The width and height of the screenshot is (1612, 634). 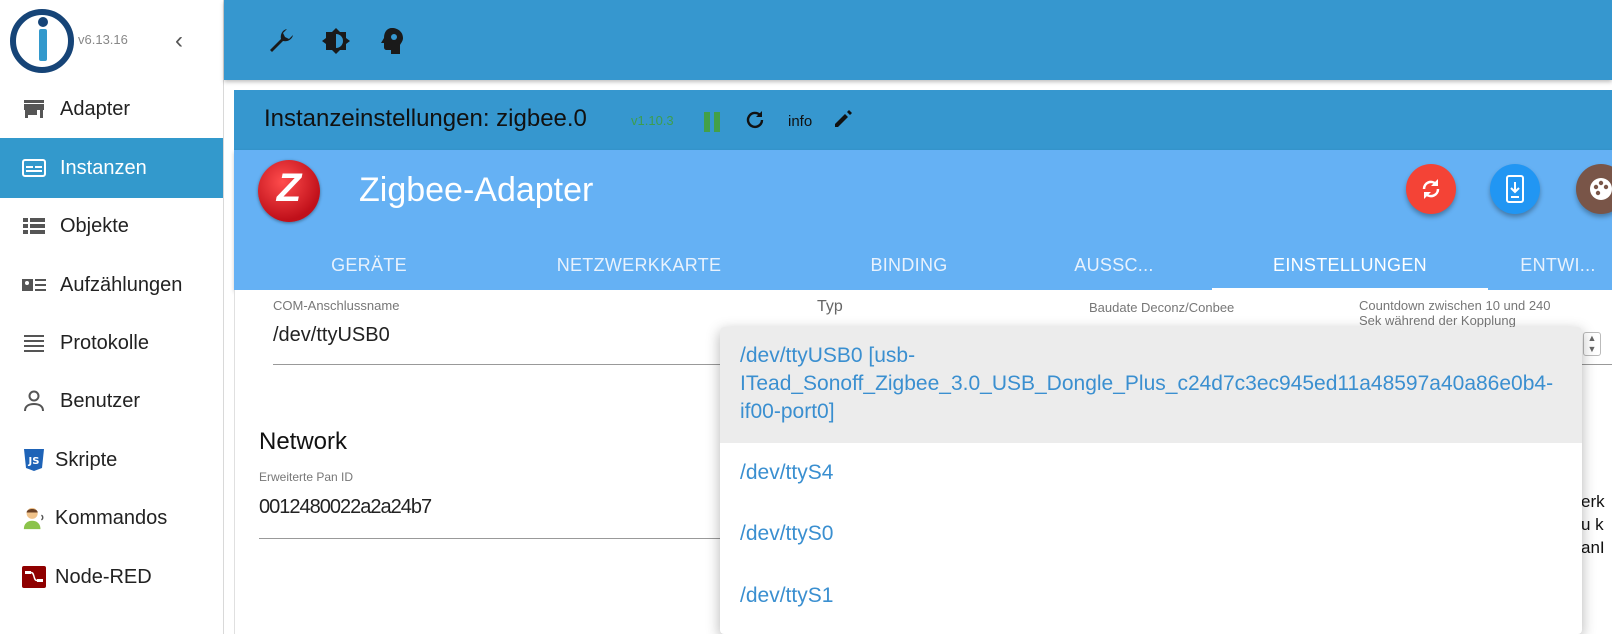 What do you see at coordinates (800, 121) in the screenshot?
I see `info-link: info` at bounding box center [800, 121].